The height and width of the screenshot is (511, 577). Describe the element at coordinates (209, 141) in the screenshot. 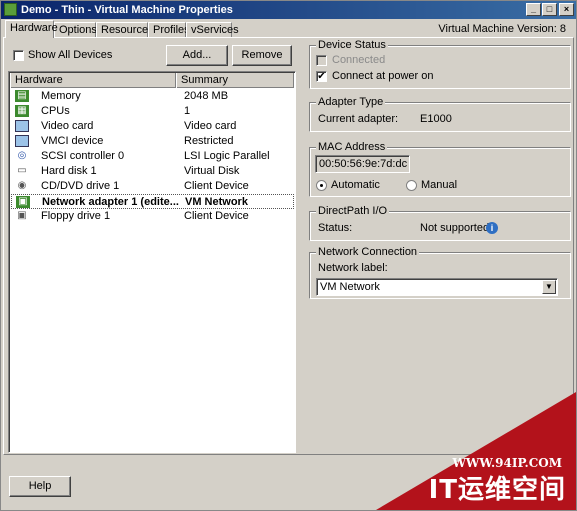

I see `hardware-row-summary: Restricted` at that location.